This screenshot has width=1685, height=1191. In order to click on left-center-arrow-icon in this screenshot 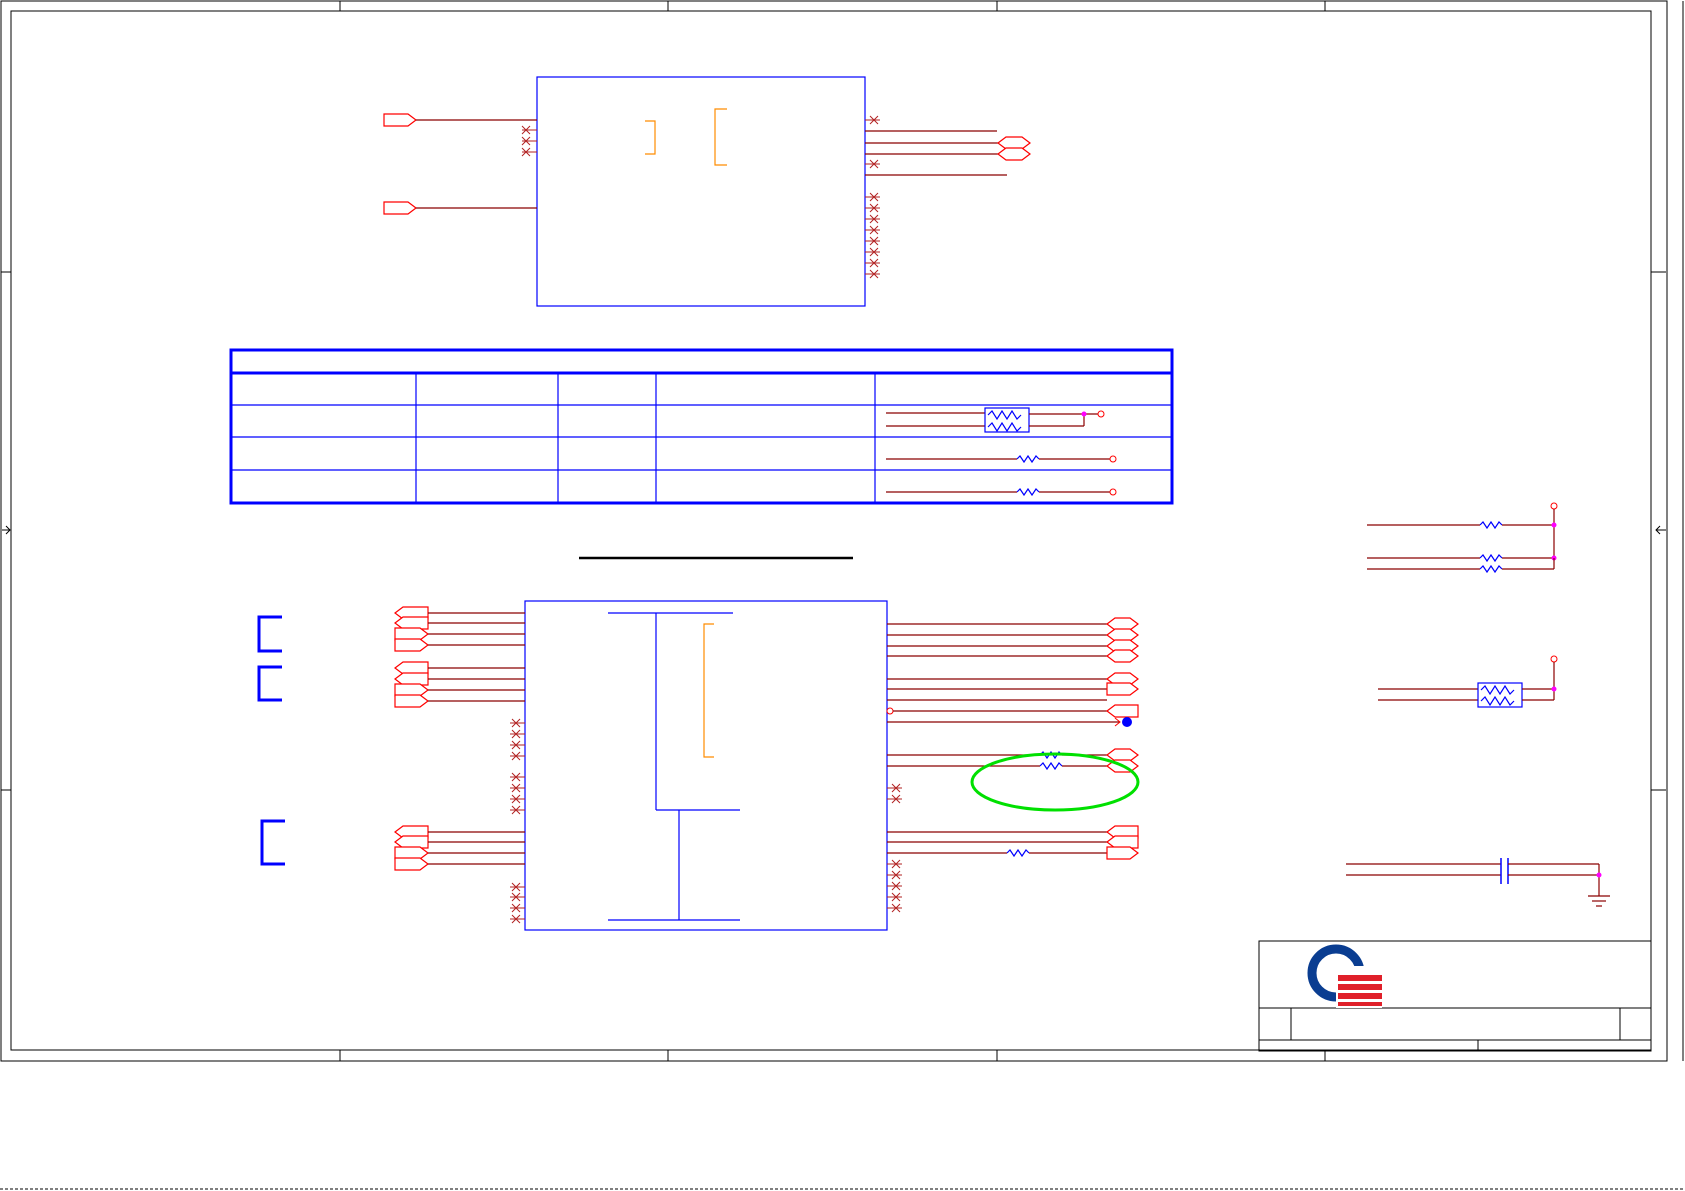, I will do `click(6, 530)`.